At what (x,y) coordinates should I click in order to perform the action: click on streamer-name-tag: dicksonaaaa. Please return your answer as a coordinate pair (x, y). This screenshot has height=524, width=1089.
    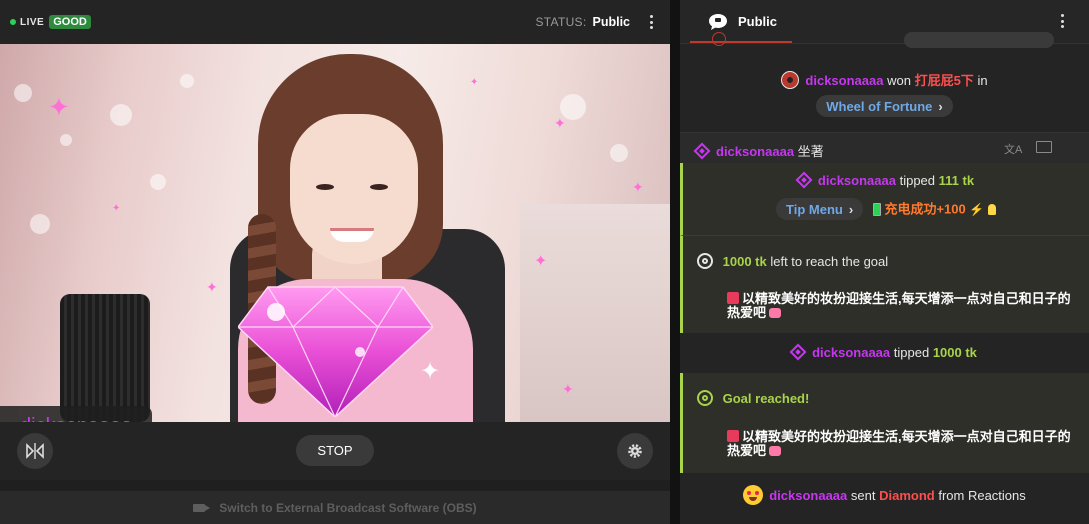
    Looking at the image, I should click on (76, 414).